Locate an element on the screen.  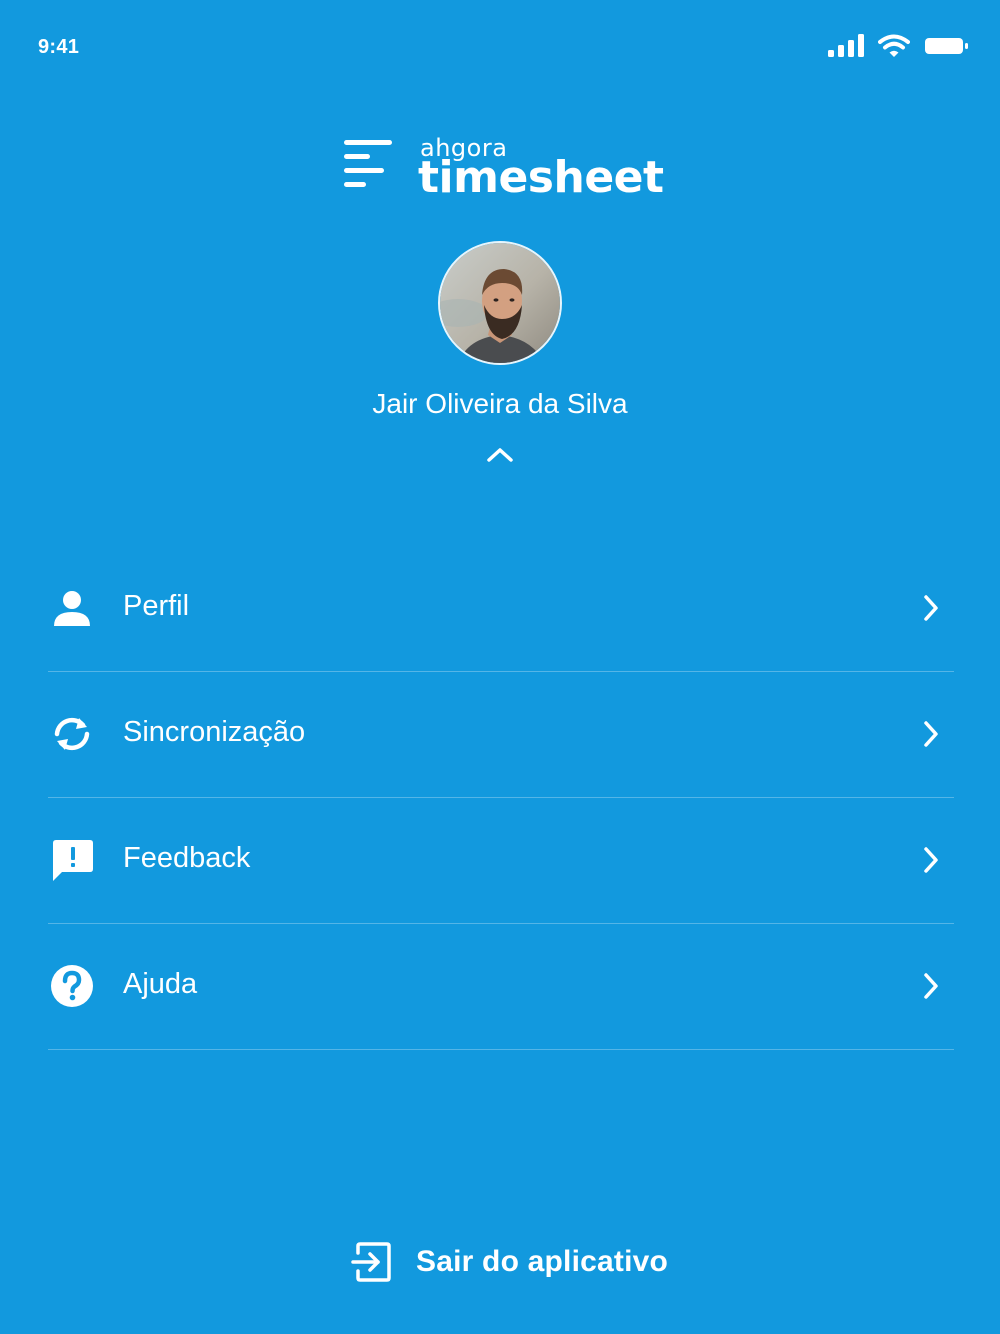
exit-icon is located at coordinates (371, 1262).